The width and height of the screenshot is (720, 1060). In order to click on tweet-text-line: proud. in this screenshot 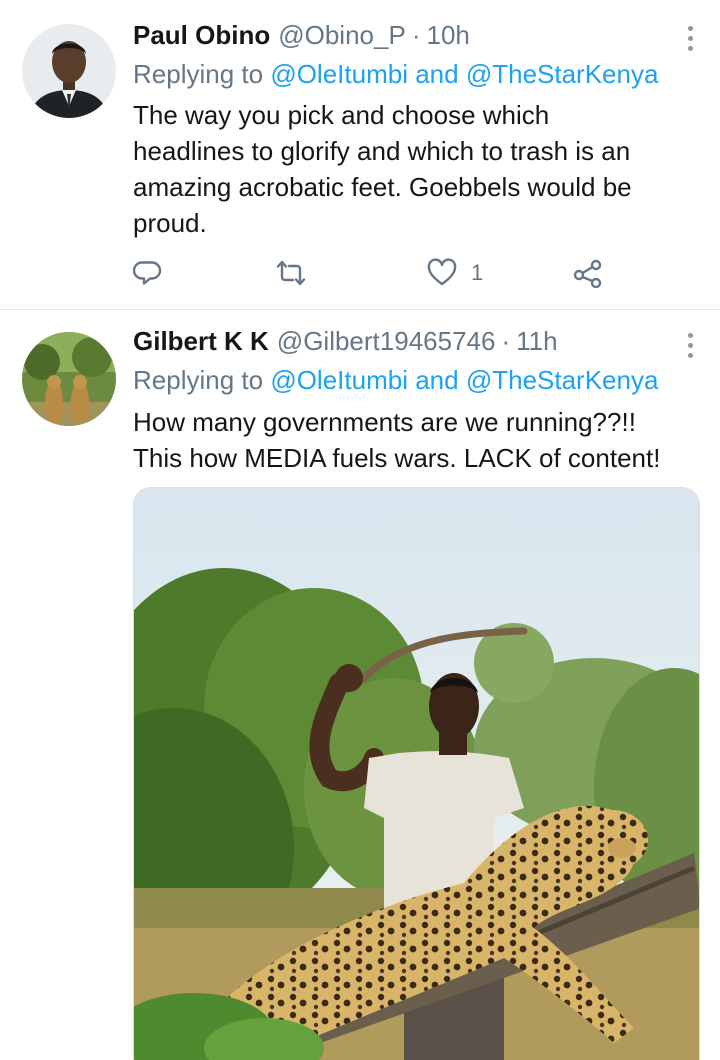, I will do `click(170, 223)`.